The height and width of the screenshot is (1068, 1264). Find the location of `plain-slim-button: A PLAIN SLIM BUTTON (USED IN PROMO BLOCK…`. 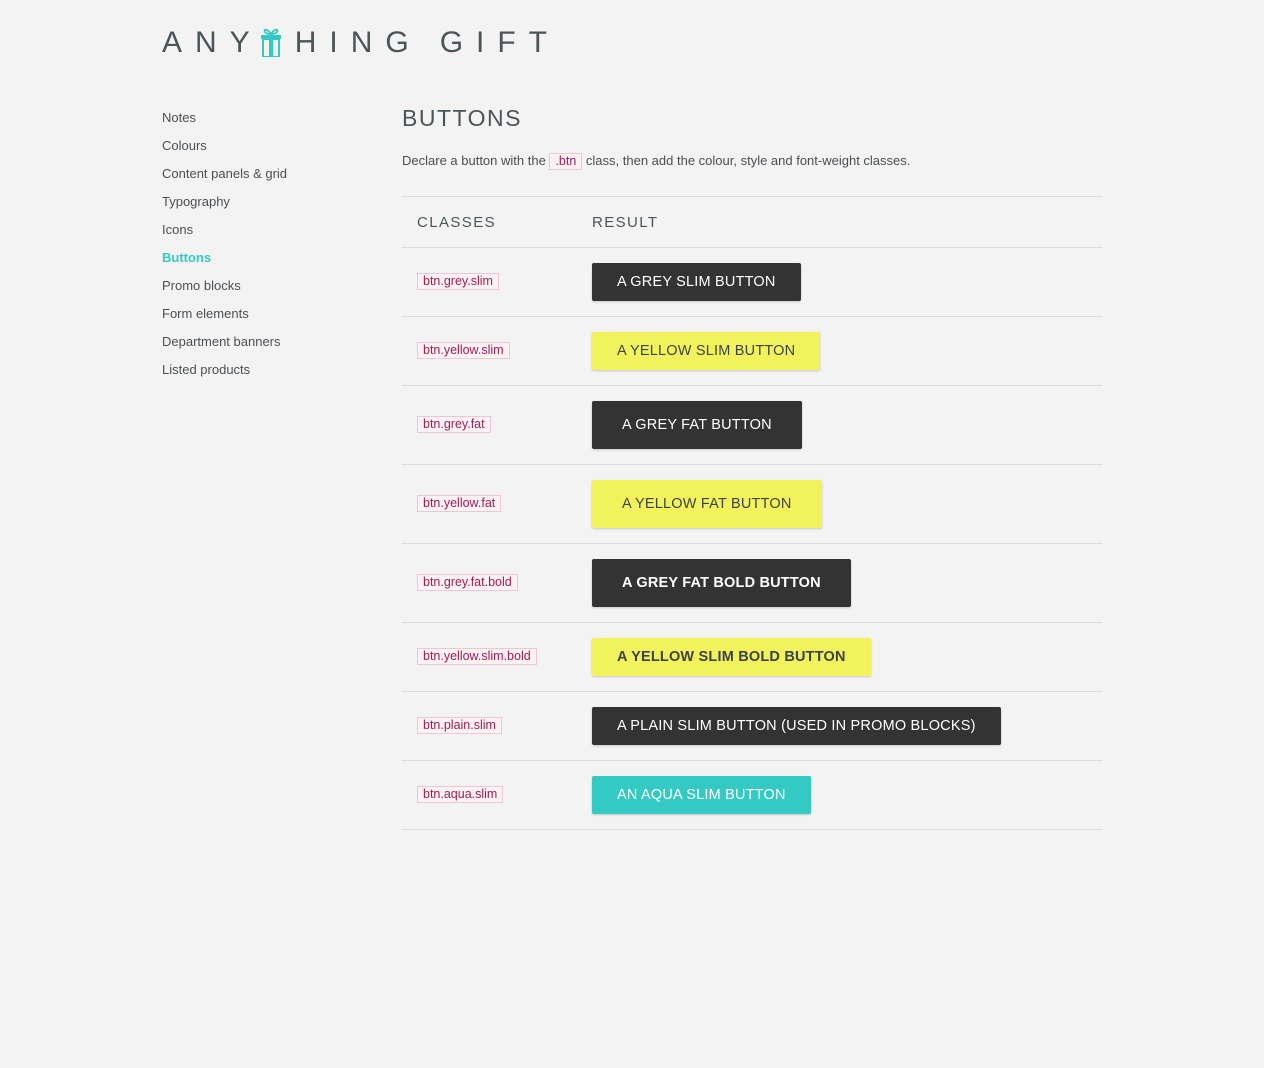

plain-slim-button: A PLAIN SLIM BUTTON (USED IN PROMO BLOCK… is located at coordinates (796, 726).